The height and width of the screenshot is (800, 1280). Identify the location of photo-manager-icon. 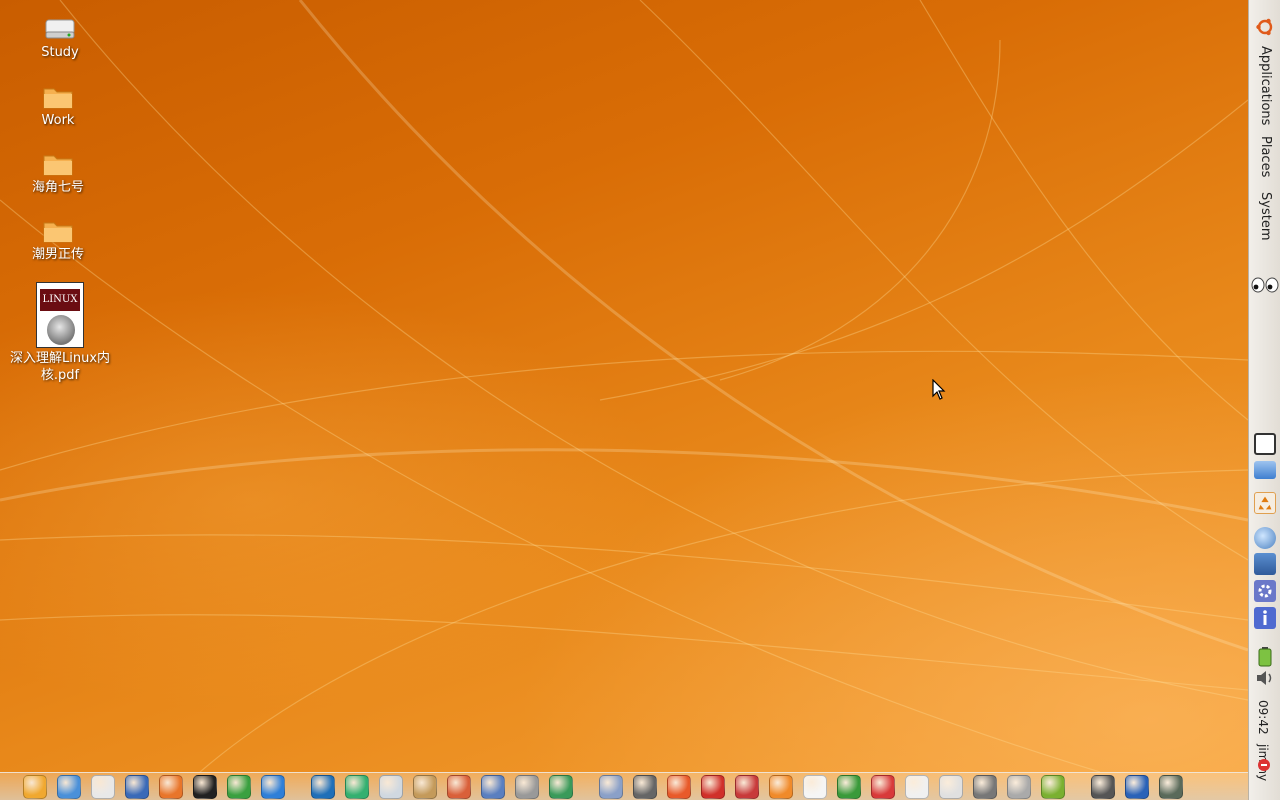
(68, 786).